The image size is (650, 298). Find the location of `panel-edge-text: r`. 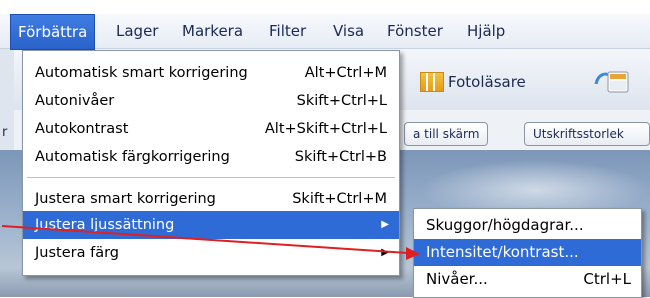

panel-edge-text: r is located at coordinates (5, 132).